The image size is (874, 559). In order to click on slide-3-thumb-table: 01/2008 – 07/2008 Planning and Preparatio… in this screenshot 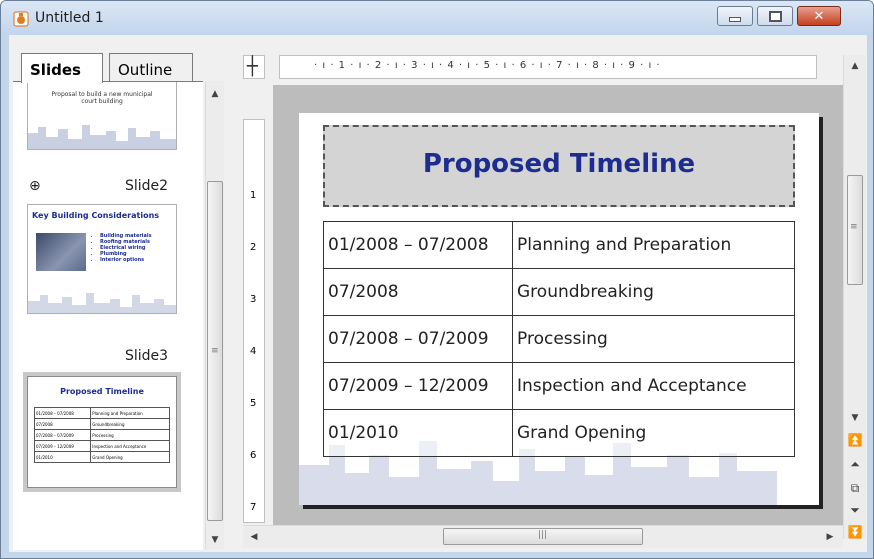, I will do `click(101, 435)`.